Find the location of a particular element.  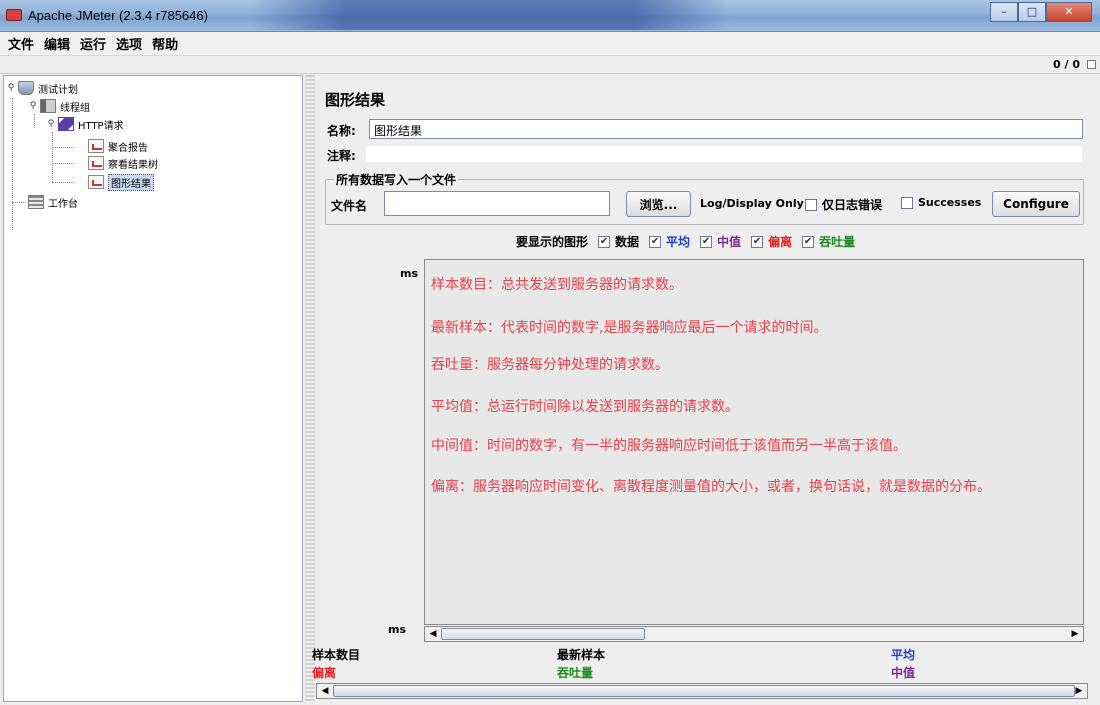

menu-help: 帮助 is located at coordinates (165, 43).